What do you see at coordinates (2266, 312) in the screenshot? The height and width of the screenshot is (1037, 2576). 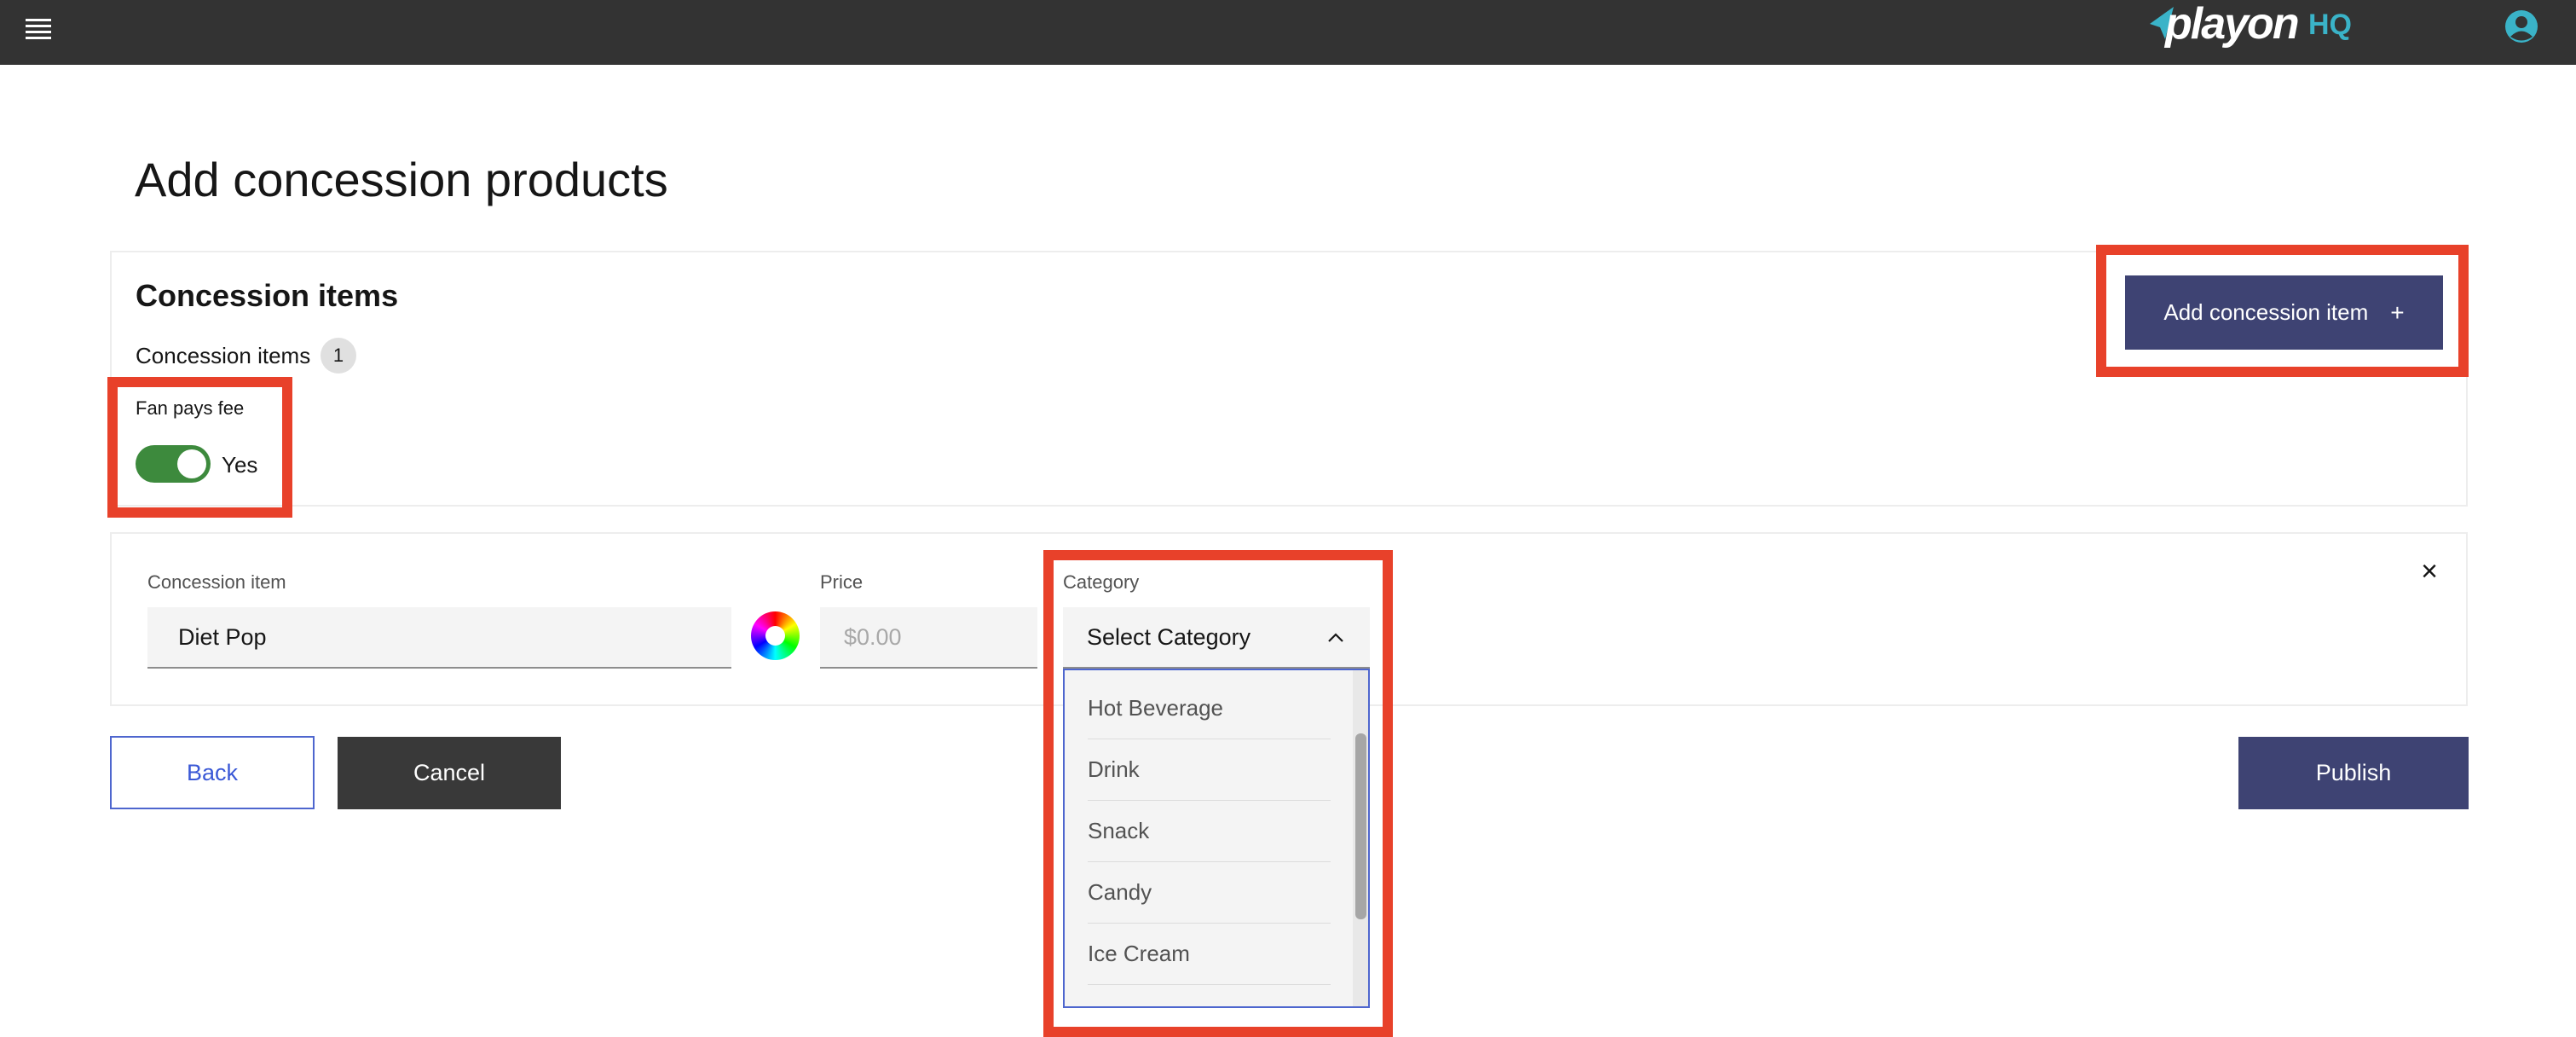 I see `add-concession-item-label: Add concession item` at bounding box center [2266, 312].